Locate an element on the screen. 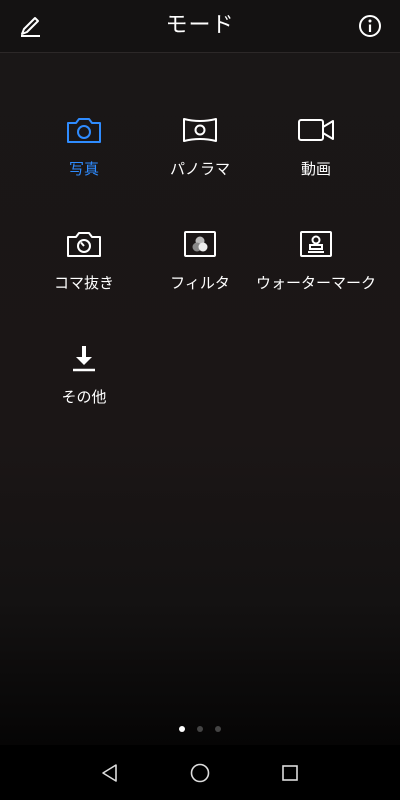 The image size is (400, 800). mode-timelapse: コマ抜き is located at coordinates (84, 264).